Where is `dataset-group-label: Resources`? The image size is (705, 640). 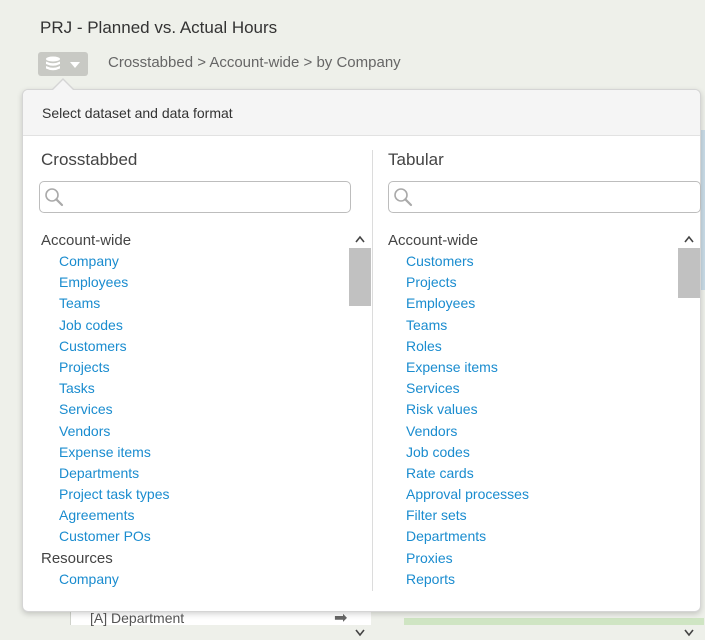 dataset-group-label: Resources is located at coordinates (77, 558).